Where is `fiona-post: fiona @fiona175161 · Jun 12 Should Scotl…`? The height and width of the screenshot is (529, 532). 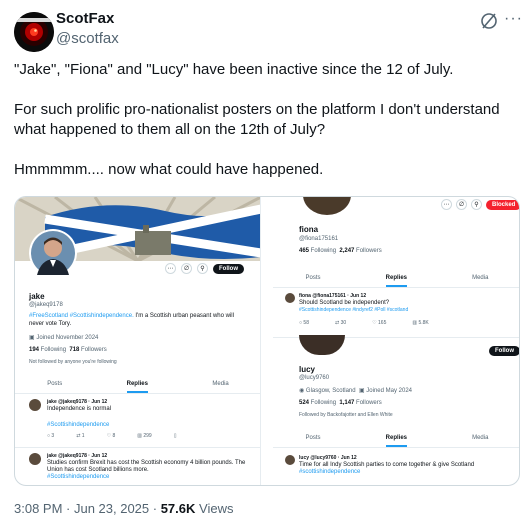 fiona-post: fiona @fiona175161 · Jun 12 Should Scotl… is located at coordinates (399, 309).